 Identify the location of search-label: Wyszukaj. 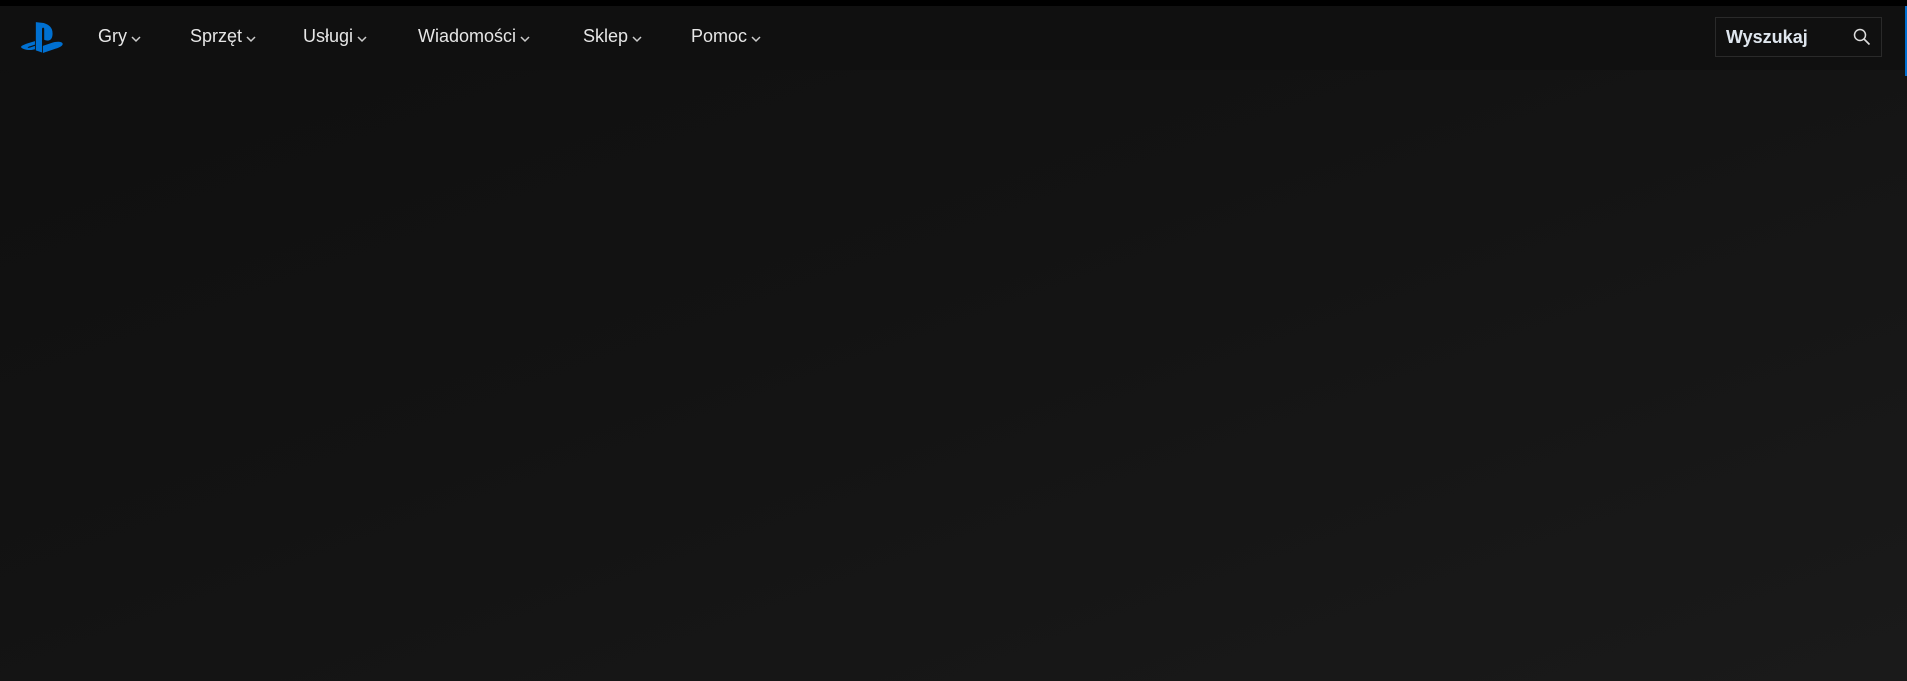
(1767, 36).